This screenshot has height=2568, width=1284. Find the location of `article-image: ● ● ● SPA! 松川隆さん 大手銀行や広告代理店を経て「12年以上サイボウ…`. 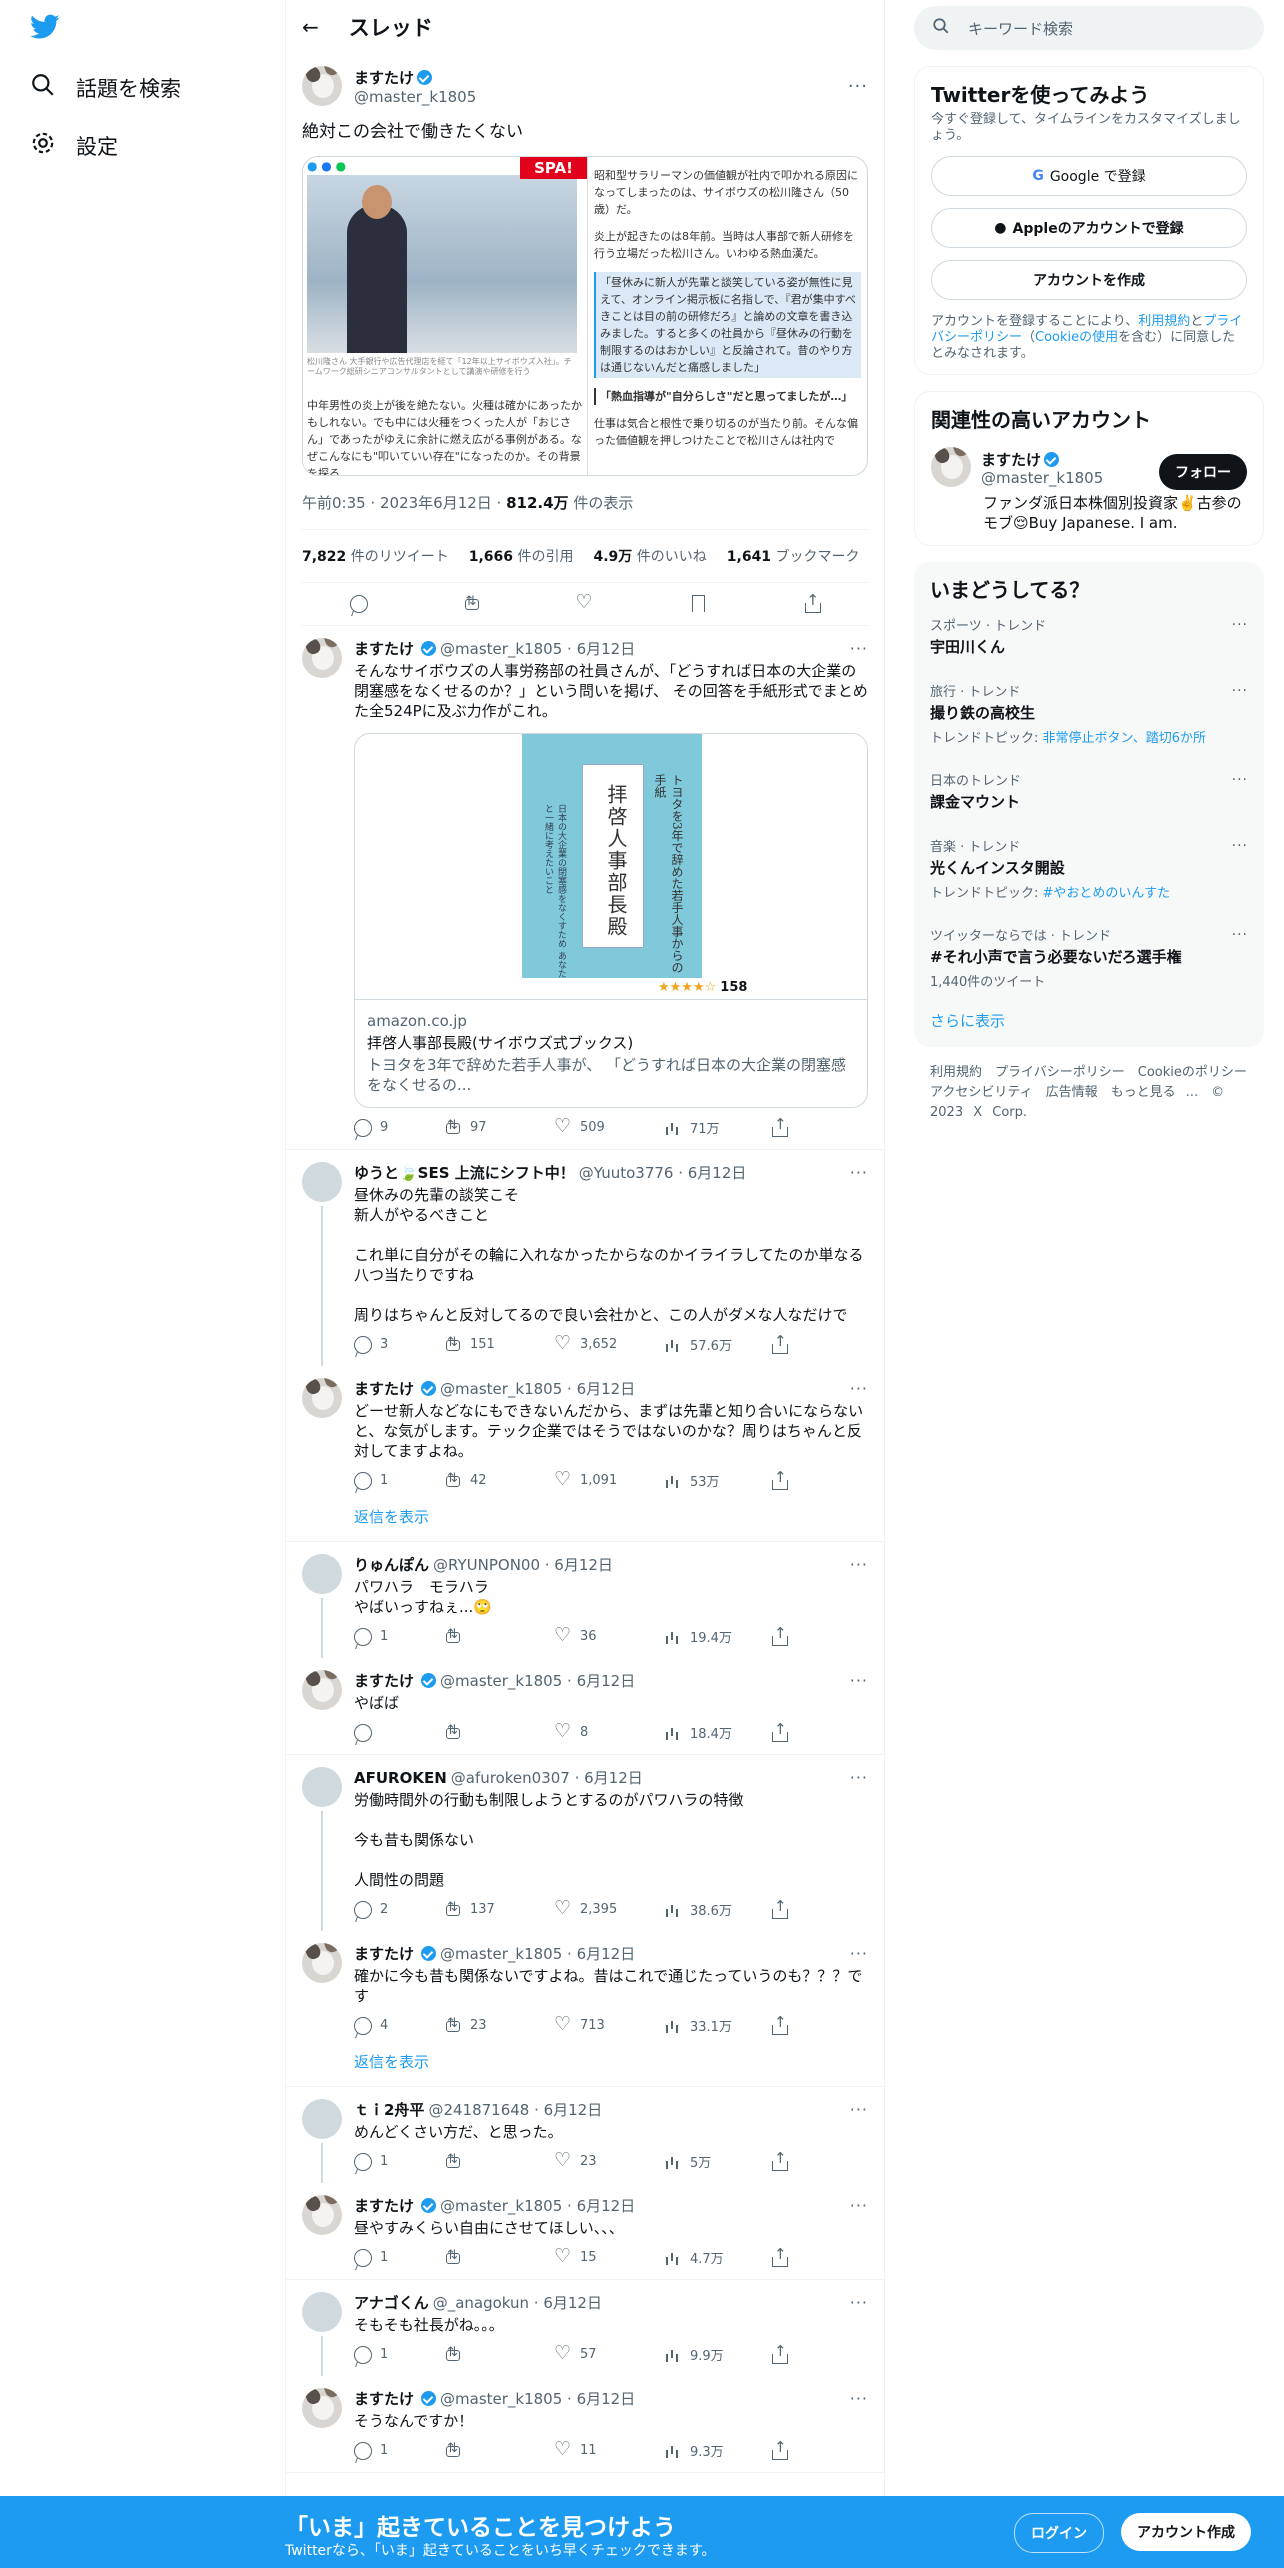

article-image: ● ● ● SPA! 松川隆さん 大手銀行や広告代理店を経て「12年以上サイボウ… is located at coordinates (585, 316).